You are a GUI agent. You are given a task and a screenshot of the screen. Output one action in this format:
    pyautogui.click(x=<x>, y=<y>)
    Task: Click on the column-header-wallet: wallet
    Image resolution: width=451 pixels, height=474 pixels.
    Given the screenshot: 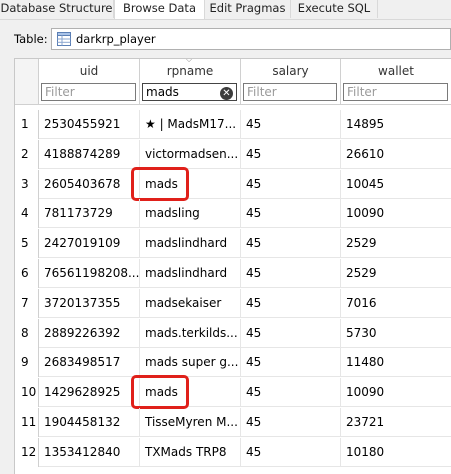 What is the action you would take?
    pyautogui.click(x=396, y=70)
    